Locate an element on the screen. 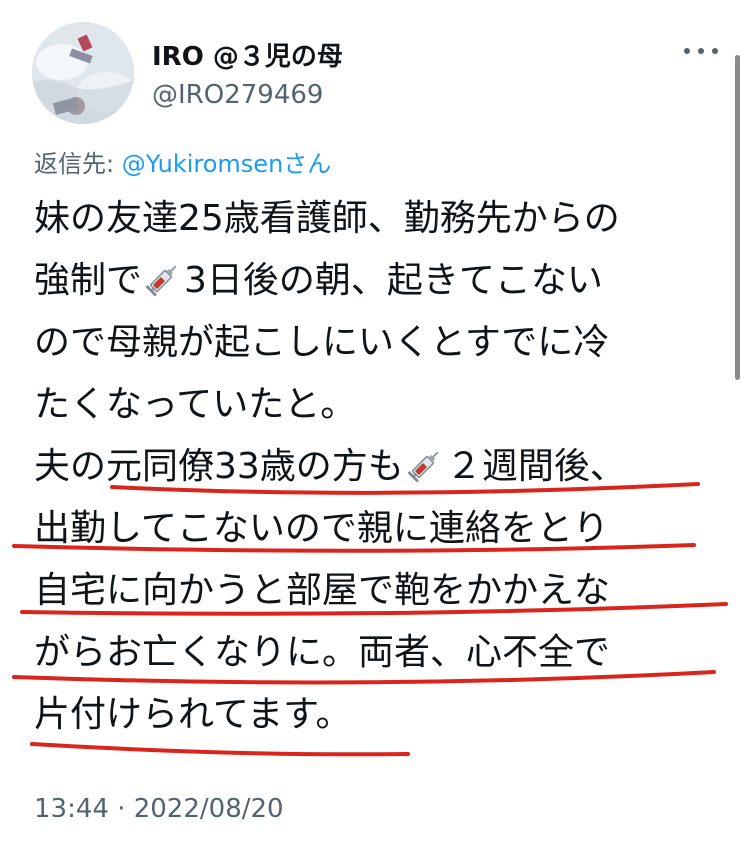 The image size is (750, 853). reply-mention-link: @Yukiromsen is located at coordinates (203, 164).